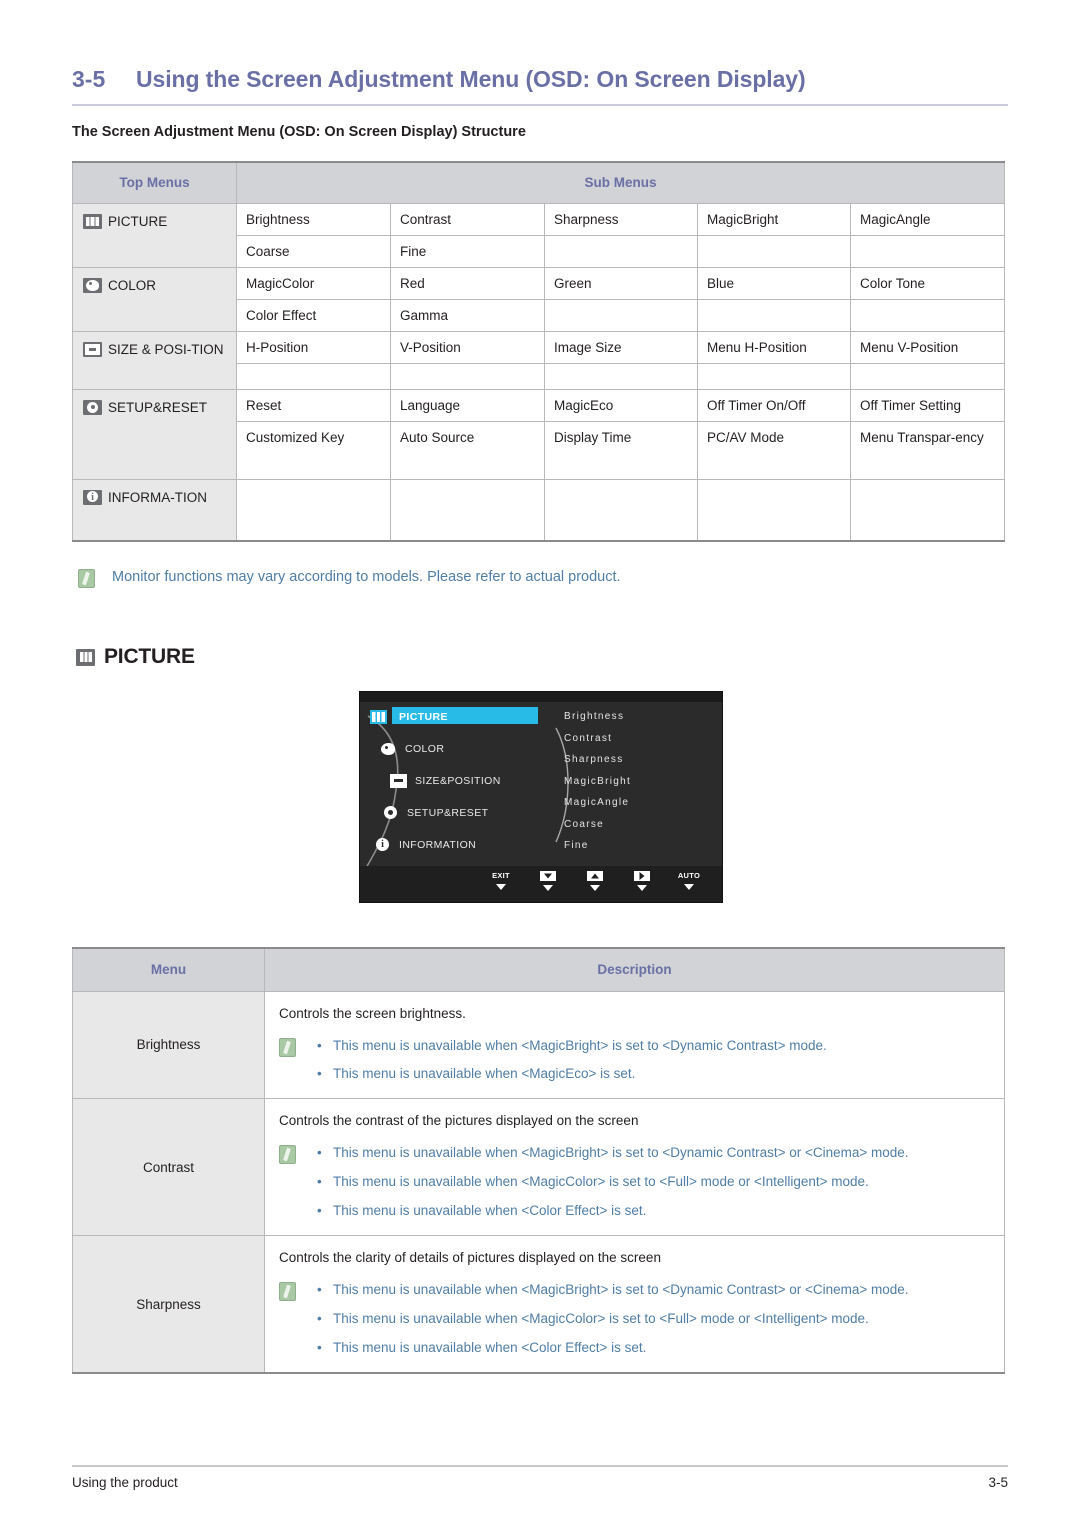  What do you see at coordinates (287, 1047) in the screenshot?
I see `note-pencil-icon` at bounding box center [287, 1047].